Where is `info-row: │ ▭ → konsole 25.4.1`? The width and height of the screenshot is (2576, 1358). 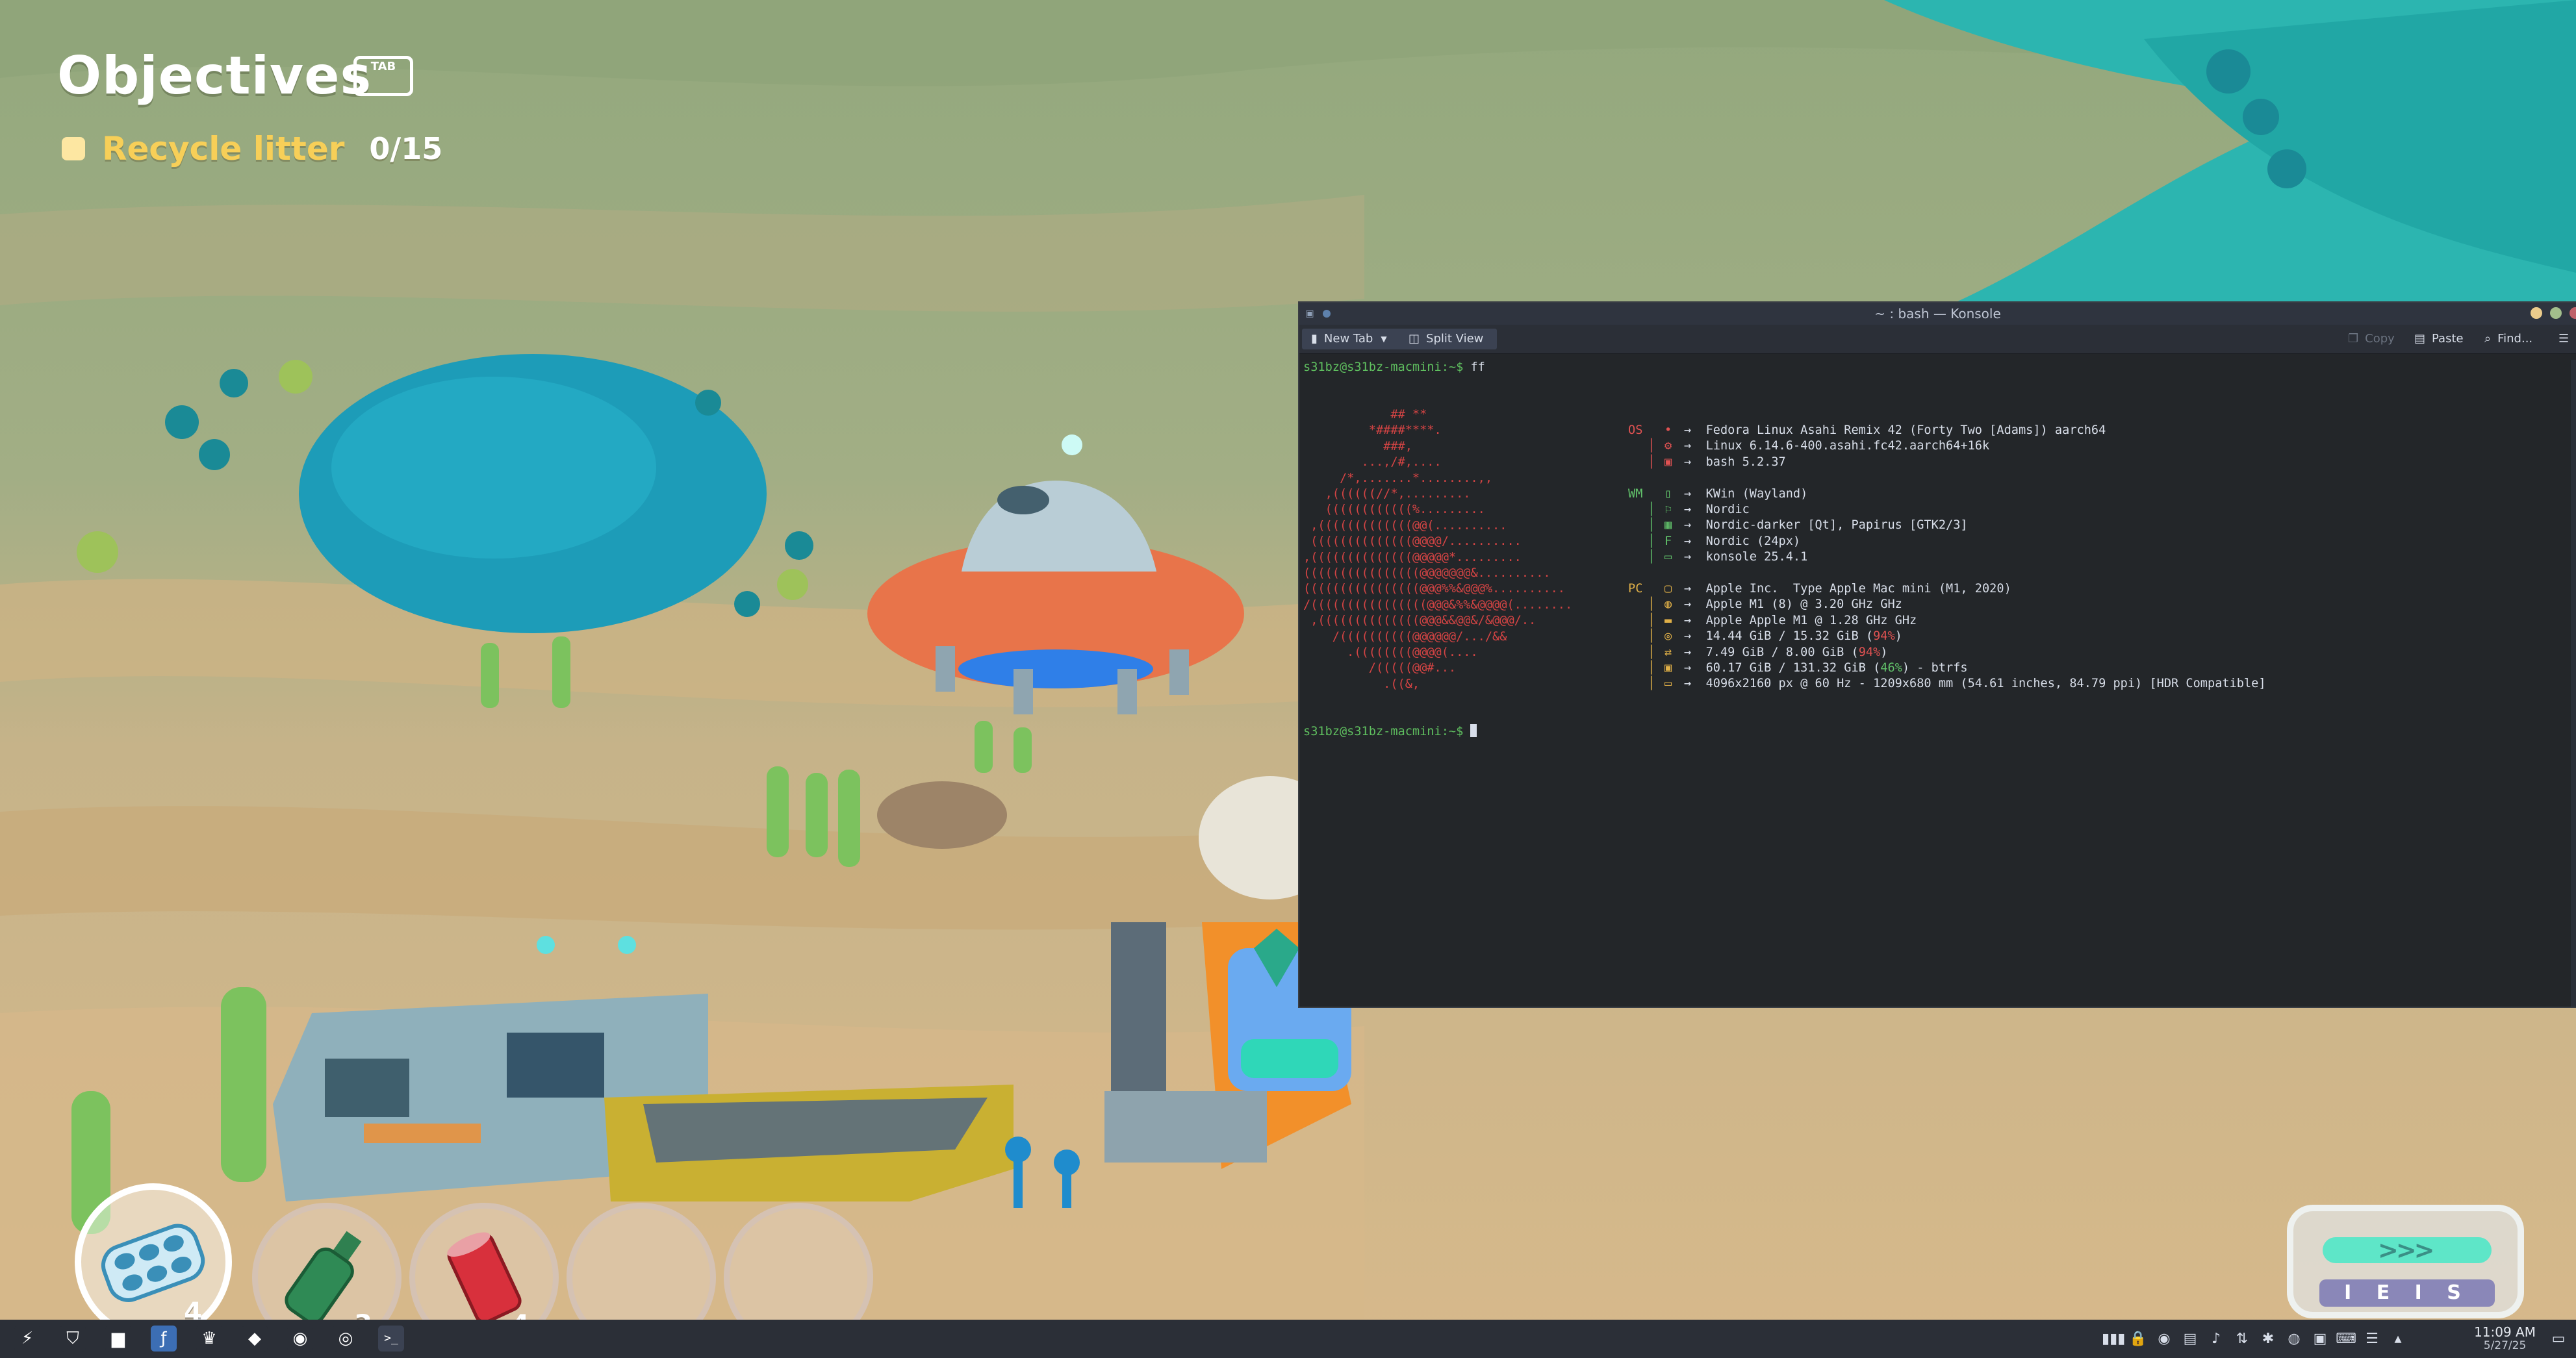
info-row: │ ▭ → konsole 25.4.1 is located at coordinates (1717, 557).